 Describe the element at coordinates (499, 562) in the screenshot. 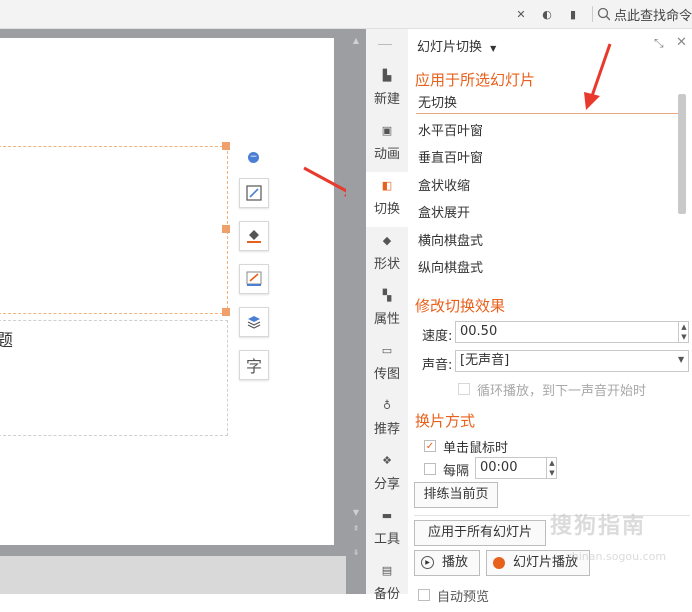

I see `slideshow-icon` at that location.